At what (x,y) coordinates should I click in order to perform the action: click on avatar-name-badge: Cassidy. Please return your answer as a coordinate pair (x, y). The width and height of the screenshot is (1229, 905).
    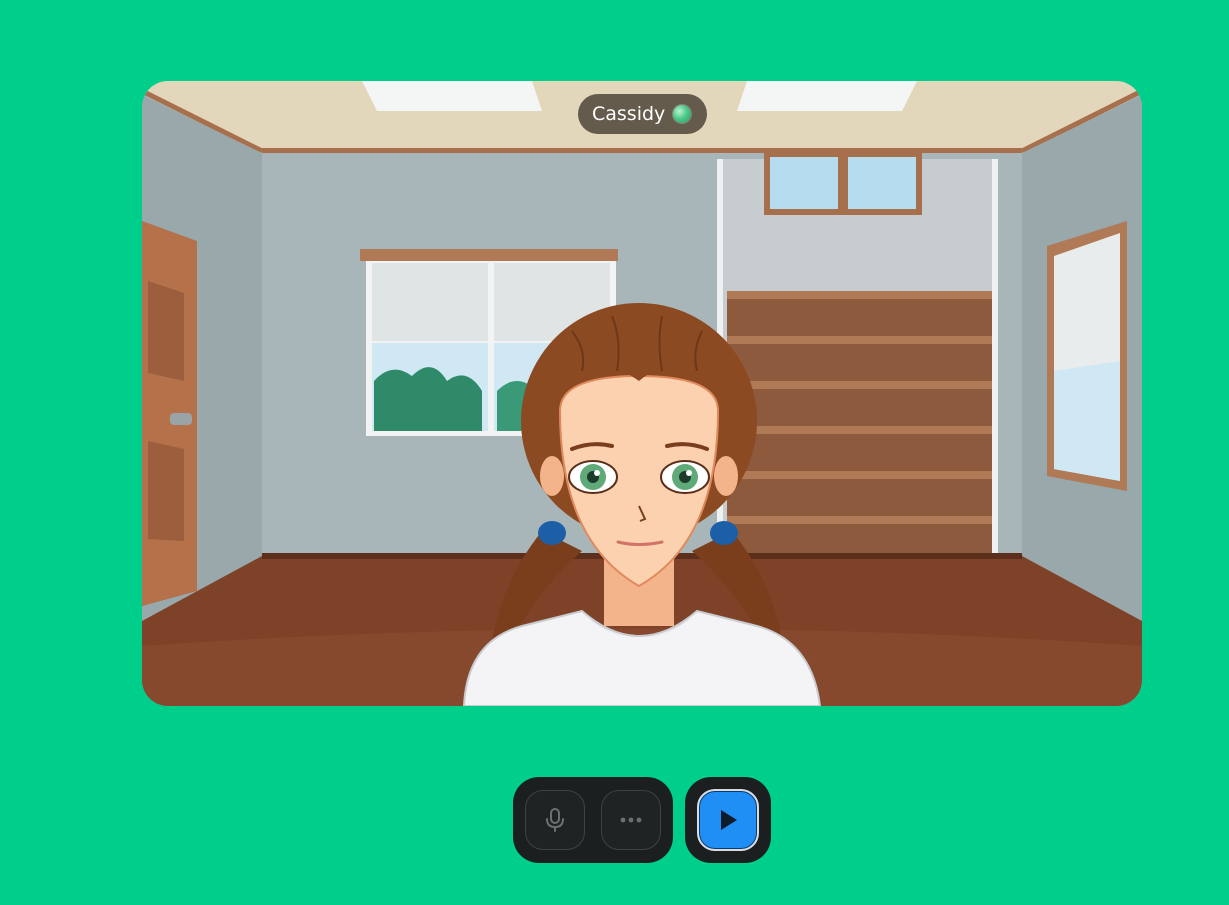
    Looking at the image, I should click on (643, 114).